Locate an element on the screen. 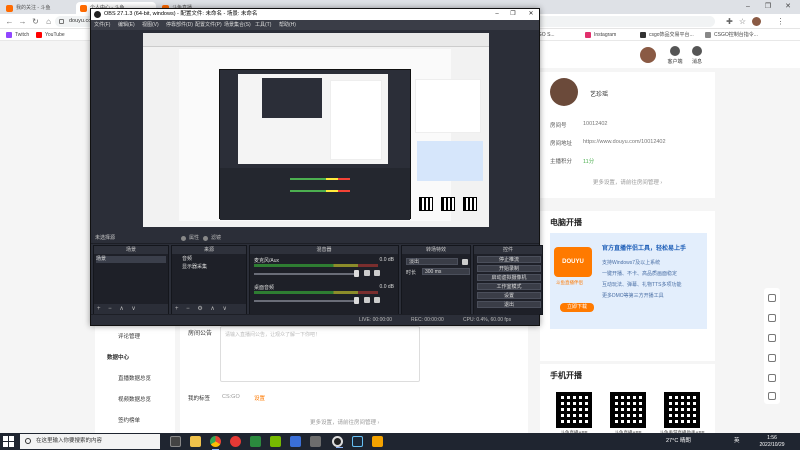 Image resolution: width=800 pixels, height=450 pixels. header-messages: 消息 is located at coordinates (697, 55).